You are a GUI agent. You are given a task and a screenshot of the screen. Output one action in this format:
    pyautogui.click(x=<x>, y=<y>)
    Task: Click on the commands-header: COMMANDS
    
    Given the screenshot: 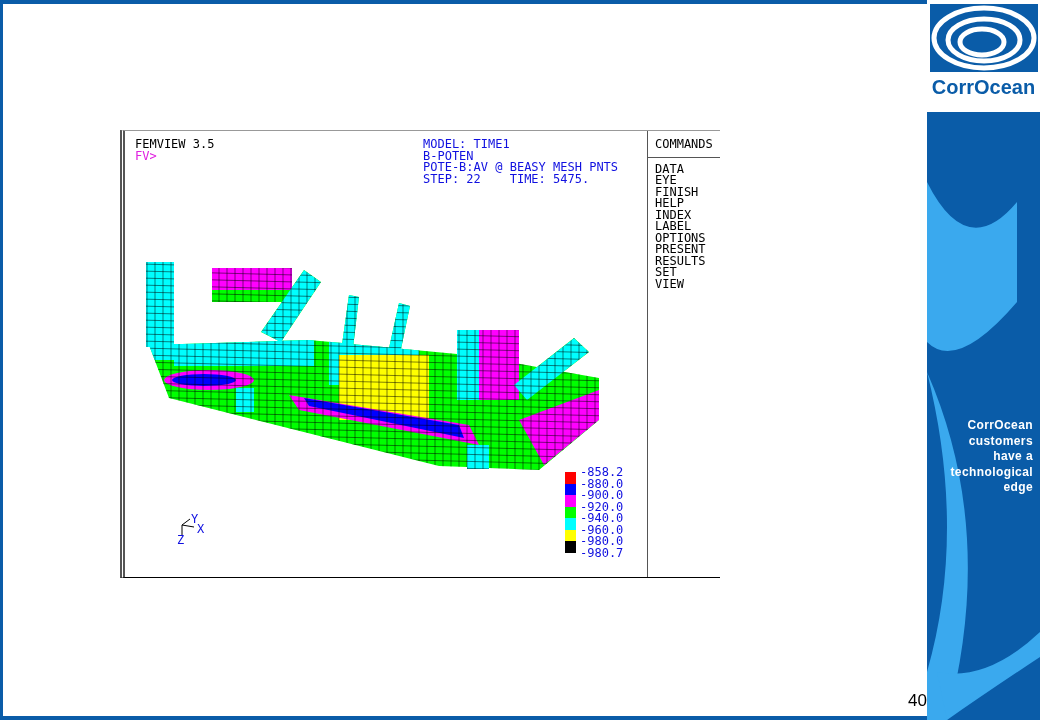 What is the action you would take?
    pyautogui.click(x=684, y=144)
    